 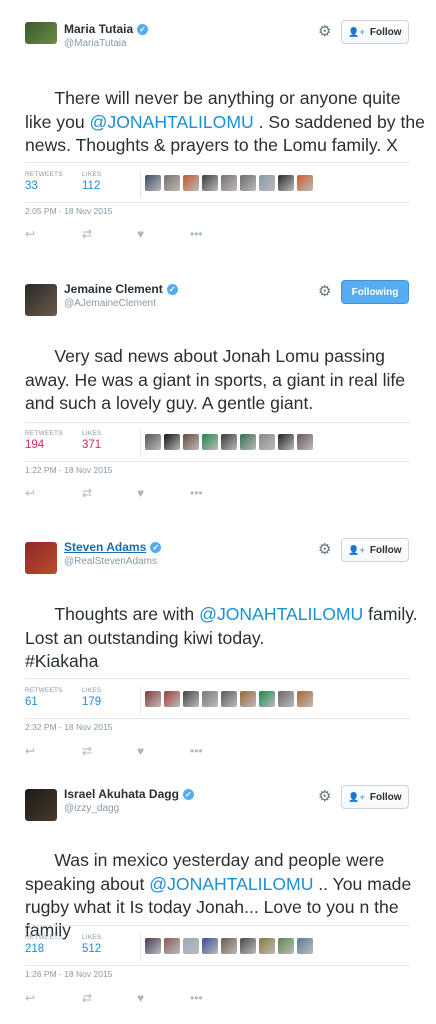 I want to click on user-handle: @izzy_dagg, so click(x=91, y=808).